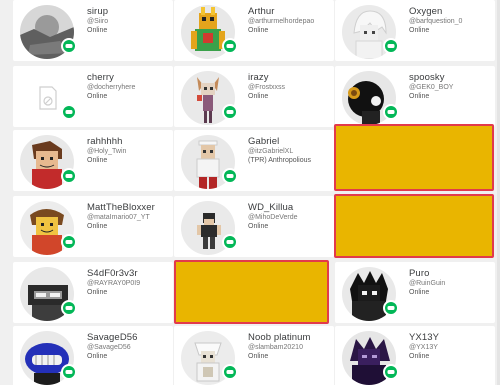 Image resolution: width=500 pixels, height=385 pixels. I want to click on friend-card-savaged56: SavageD56 @SavageD56 Online, so click(93, 355).